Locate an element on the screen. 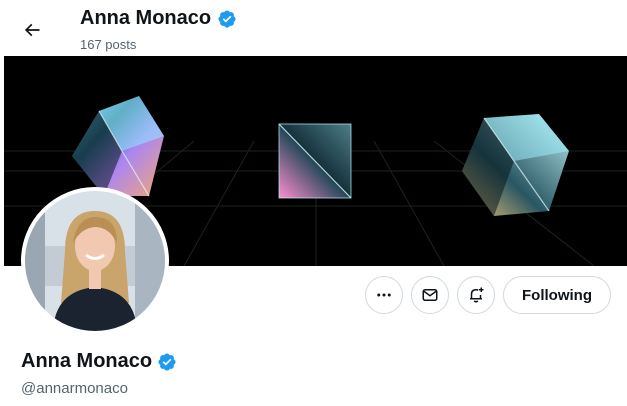 The image size is (627, 406). back-button is located at coordinates (32, 30).